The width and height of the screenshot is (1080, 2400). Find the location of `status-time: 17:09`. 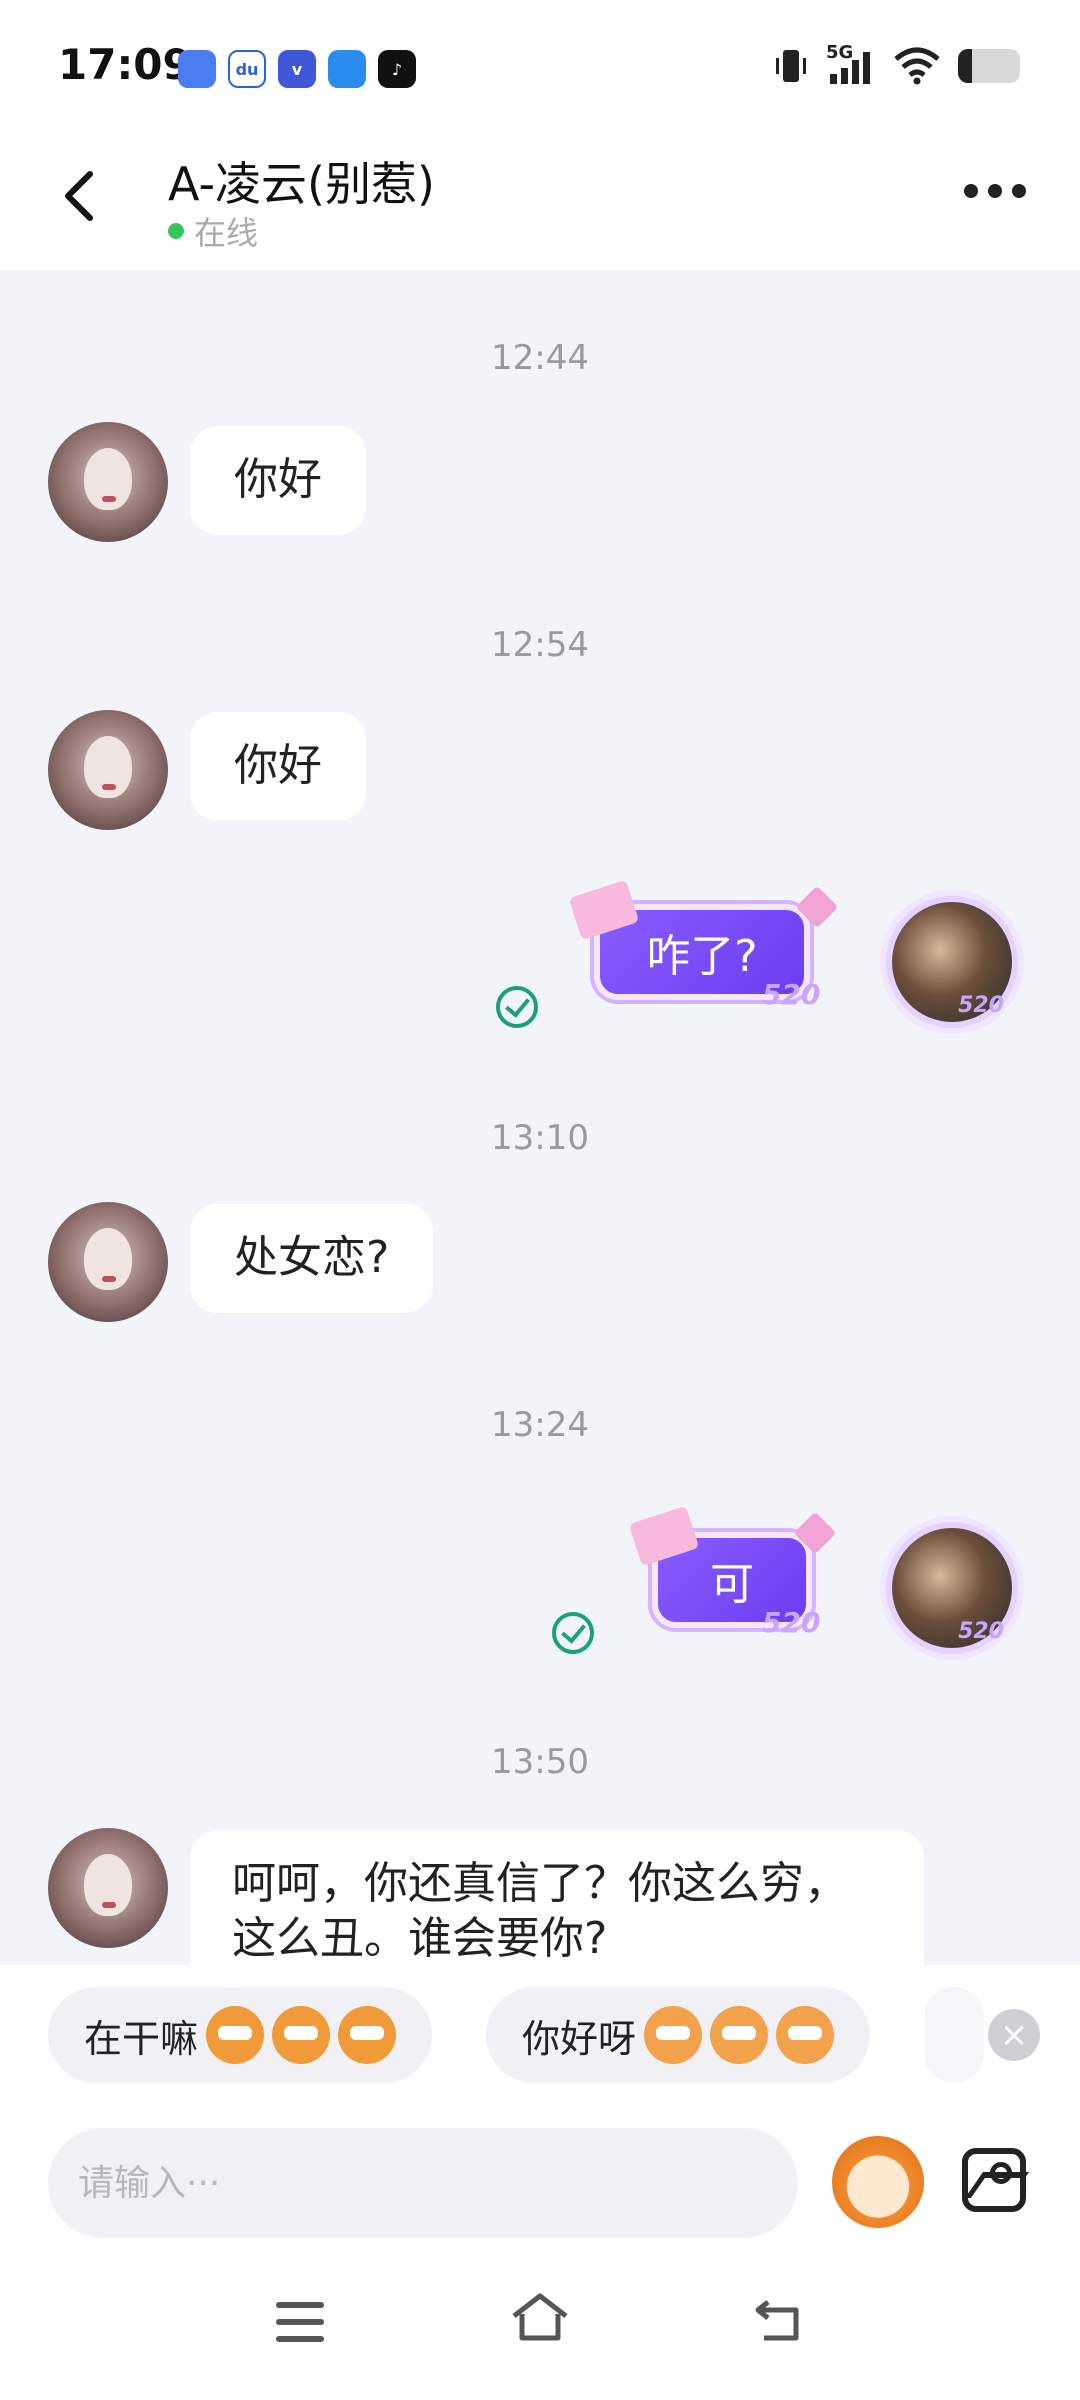

status-time: 17:09 is located at coordinates (125, 64).